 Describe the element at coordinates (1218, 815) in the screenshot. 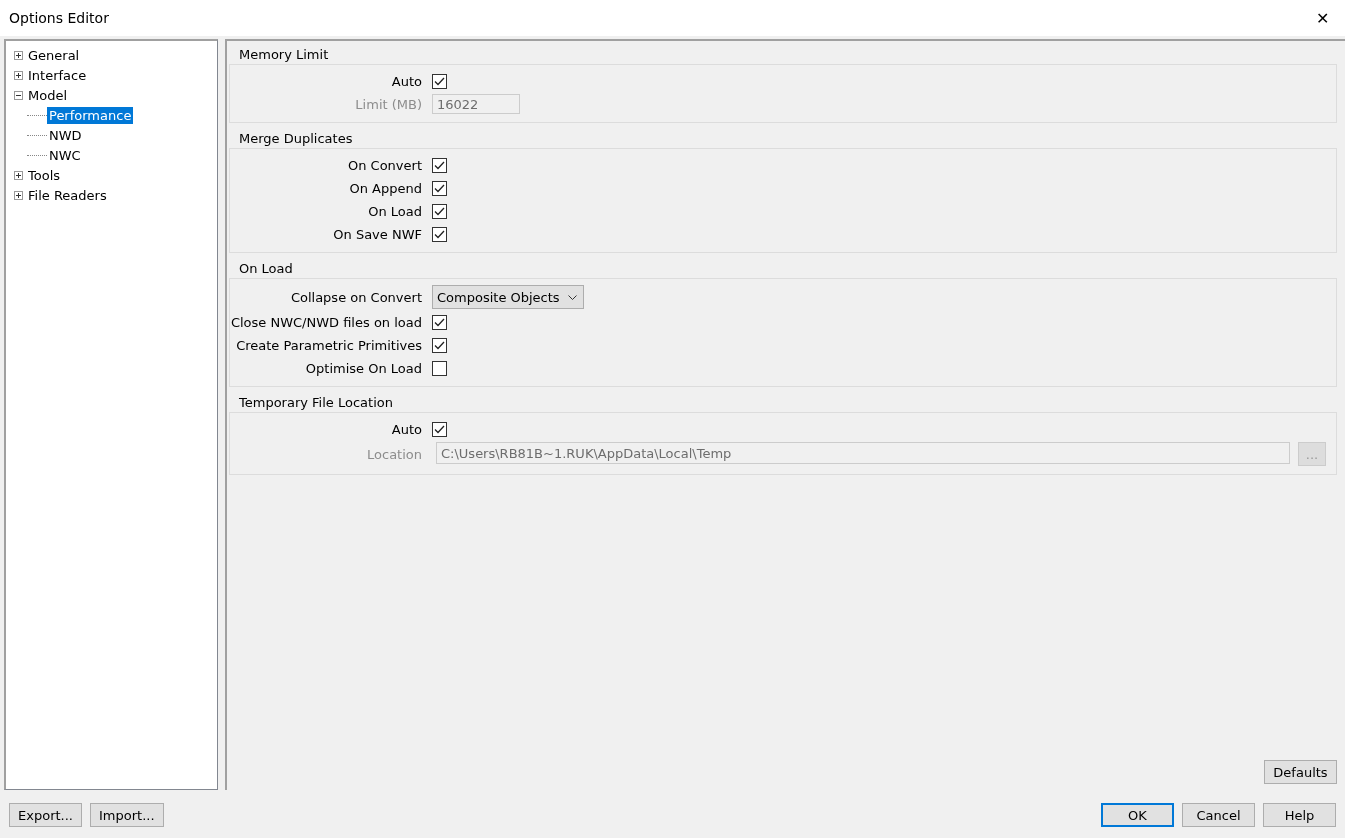

I see `dialog-button: Cancel` at that location.